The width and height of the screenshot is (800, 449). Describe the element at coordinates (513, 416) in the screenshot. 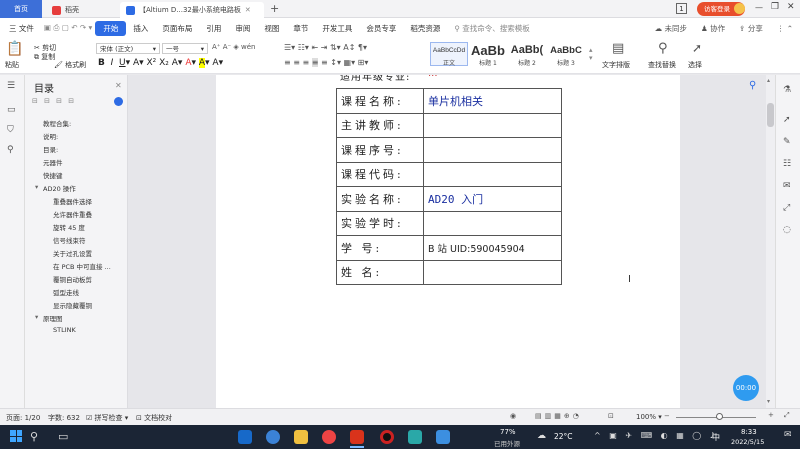

I see `eye-icon: ◉` at that location.